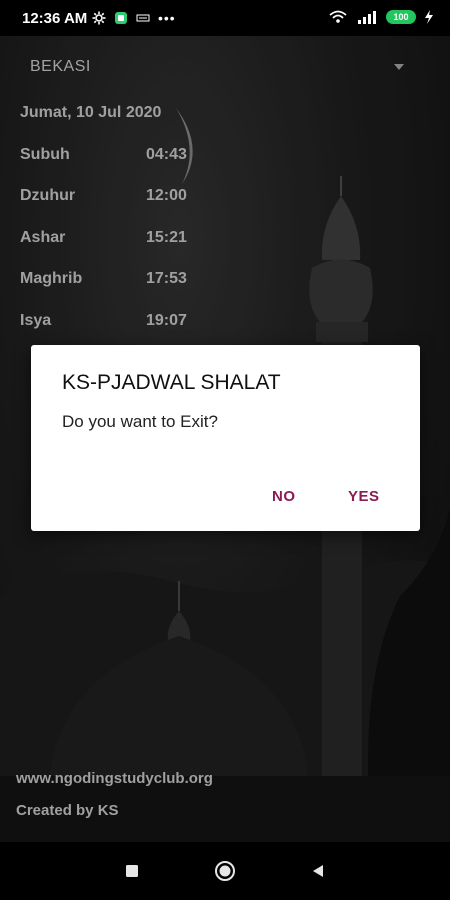  I want to click on wifi-icon, so click(338, 16).